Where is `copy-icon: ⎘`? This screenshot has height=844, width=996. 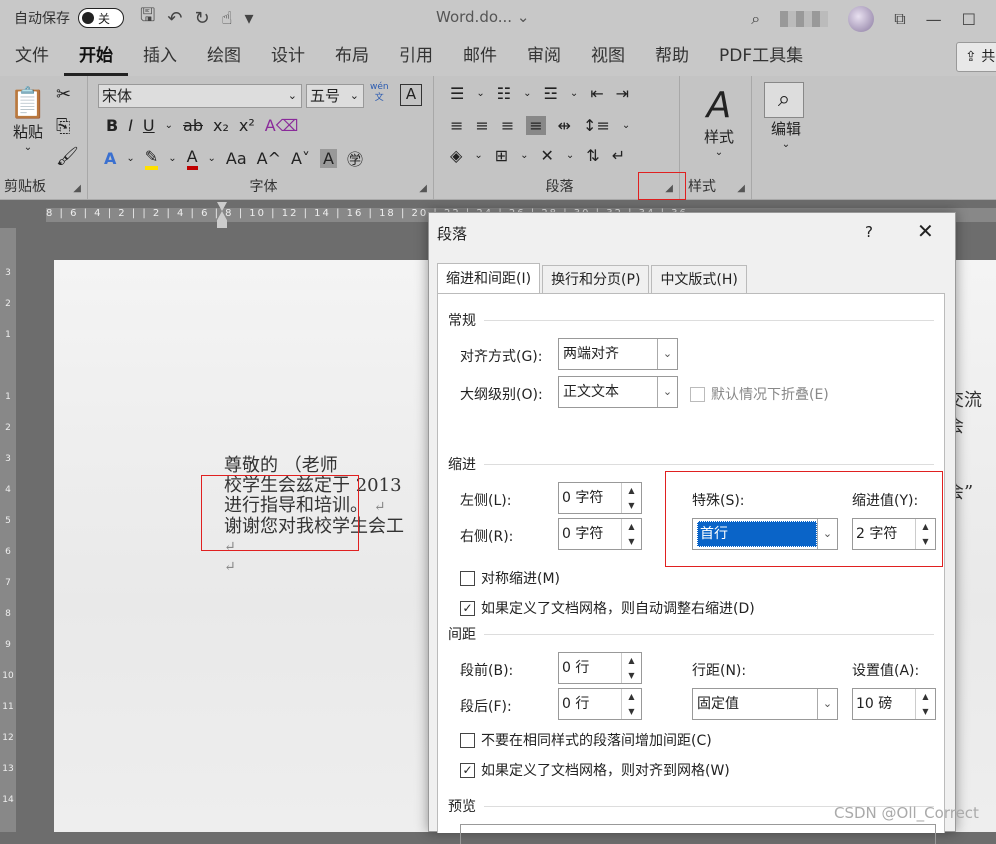 copy-icon: ⎘ is located at coordinates (63, 126).